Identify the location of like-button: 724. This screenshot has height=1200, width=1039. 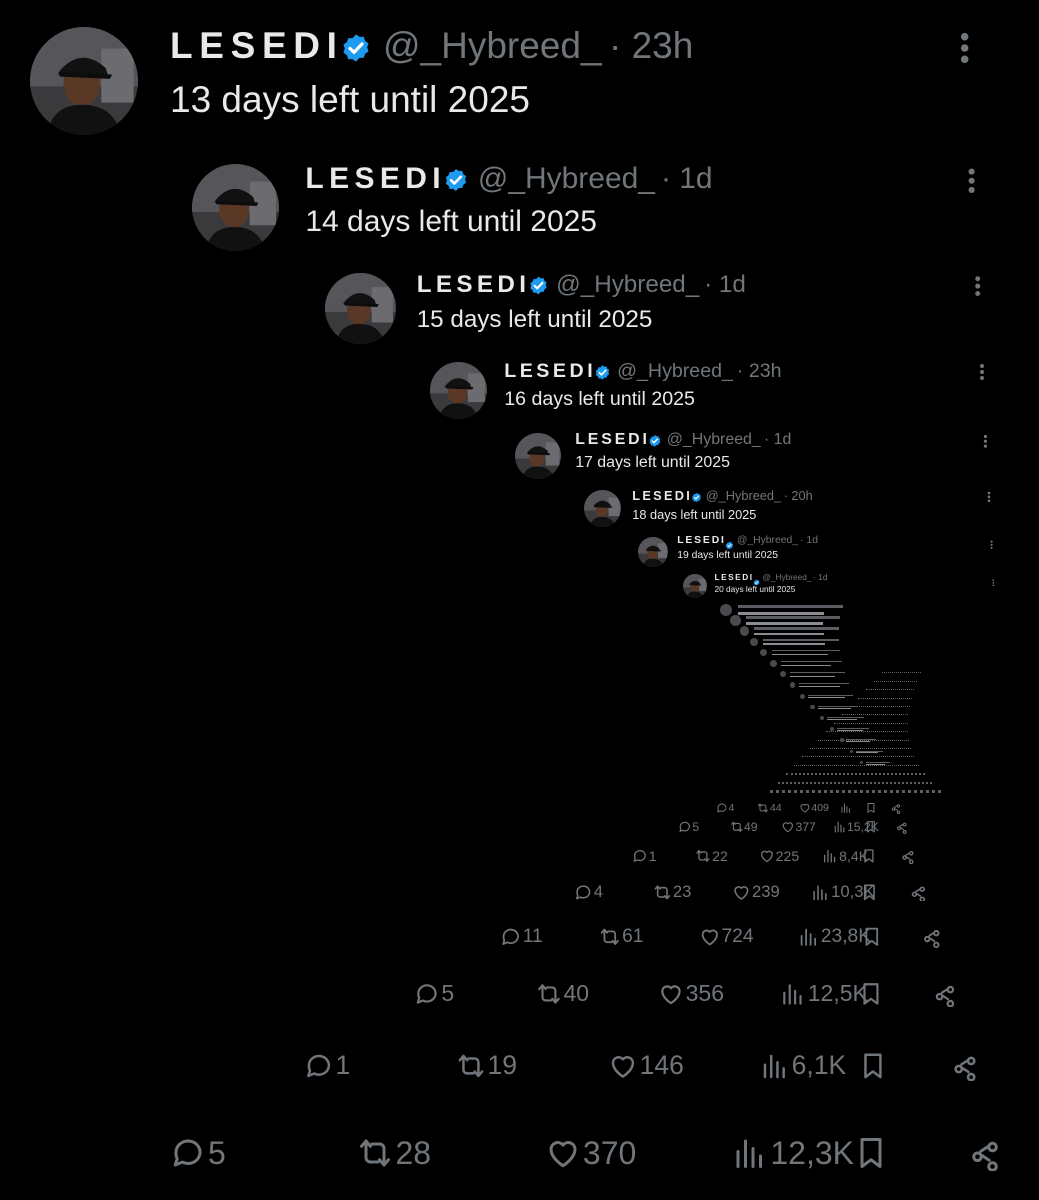
(726, 937).